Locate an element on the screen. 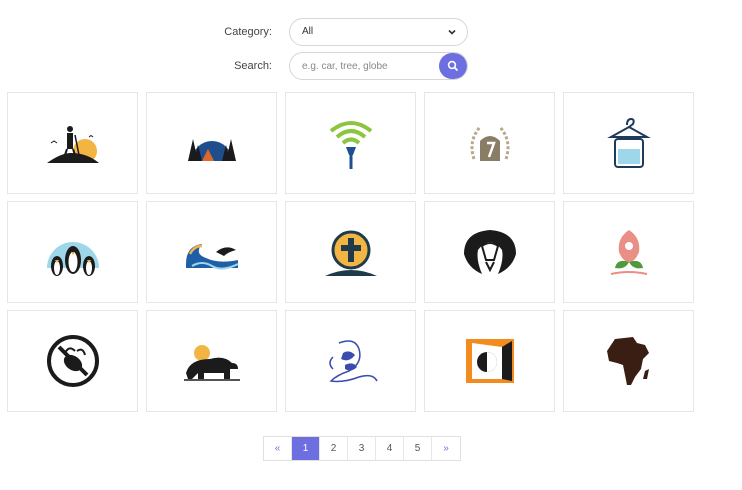  category-select: All is located at coordinates (378, 32).